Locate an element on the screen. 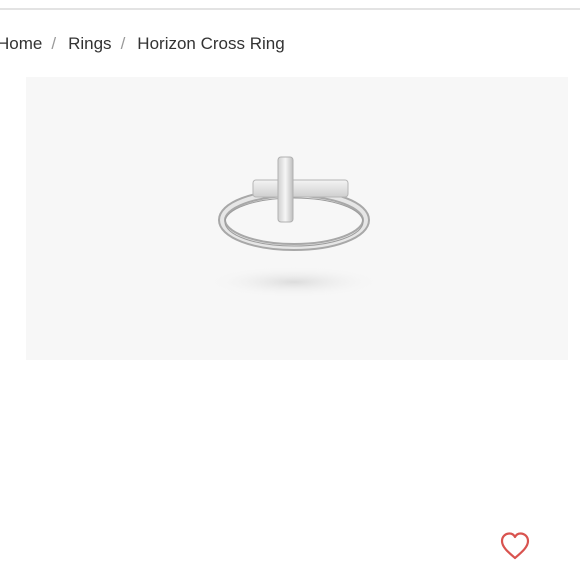 This screenshot has width=580, height=580. wishlist-button is located at coordinates (515, 547).